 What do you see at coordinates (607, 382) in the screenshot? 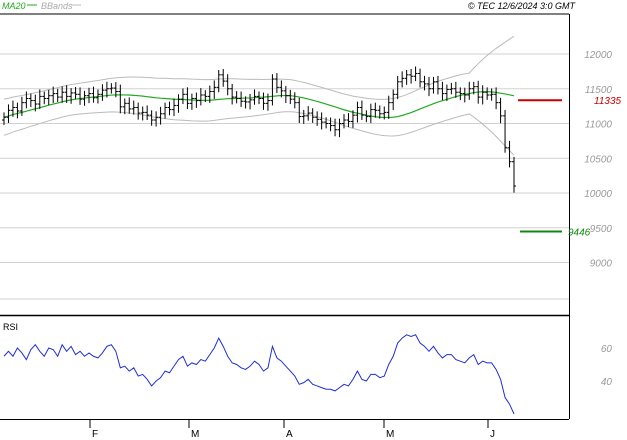
I see `rsi-y-tick-label: 40` at bounding box center [607, 382].